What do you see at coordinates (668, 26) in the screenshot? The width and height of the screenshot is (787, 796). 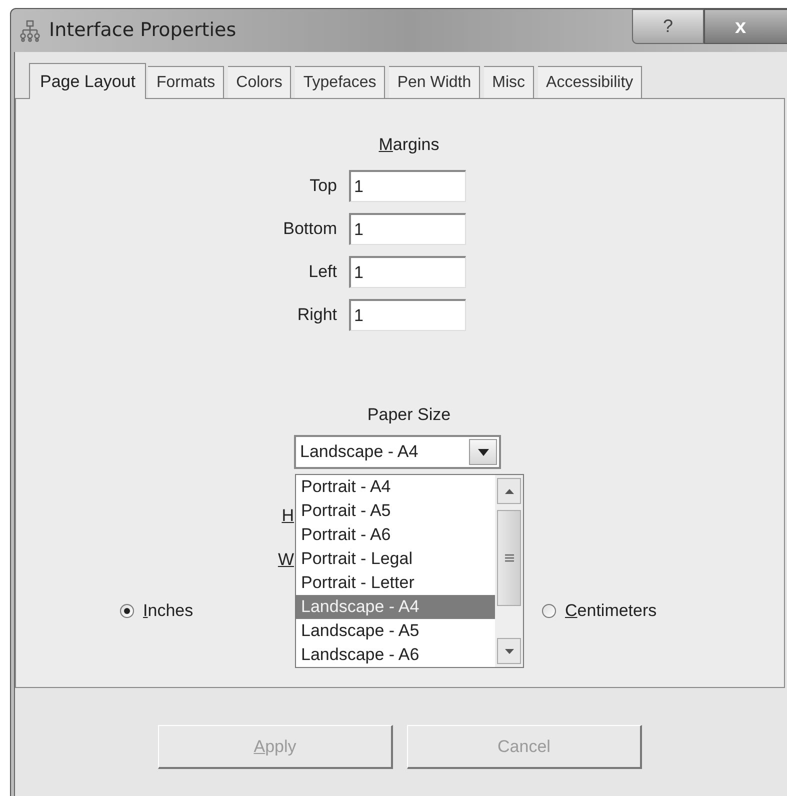 I see `help-button: ?` at bounding box center [668, 26].